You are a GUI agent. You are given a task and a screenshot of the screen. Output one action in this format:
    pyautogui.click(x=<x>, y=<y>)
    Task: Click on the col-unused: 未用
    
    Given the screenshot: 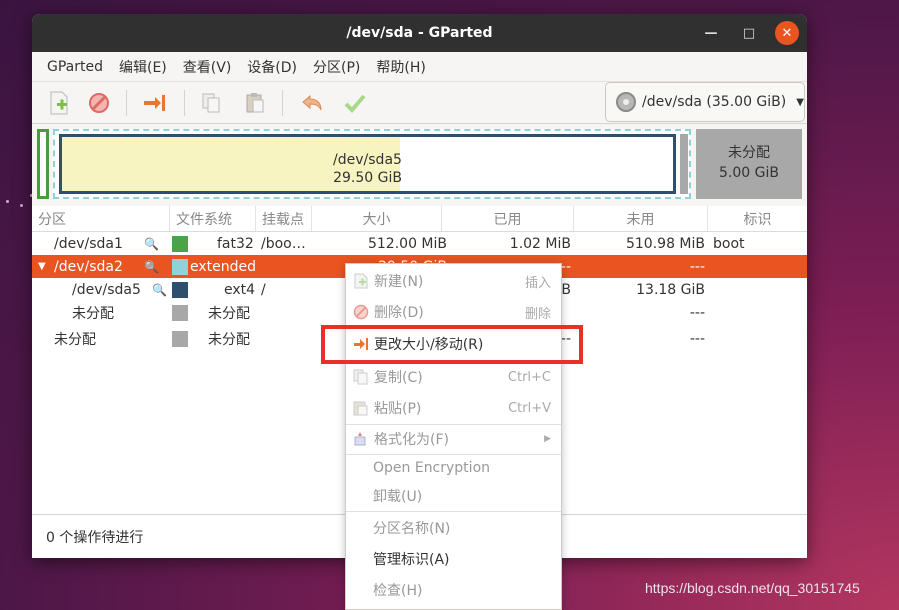 What is the action you would take?
    pyautogui.click(x=641, y=218)
    